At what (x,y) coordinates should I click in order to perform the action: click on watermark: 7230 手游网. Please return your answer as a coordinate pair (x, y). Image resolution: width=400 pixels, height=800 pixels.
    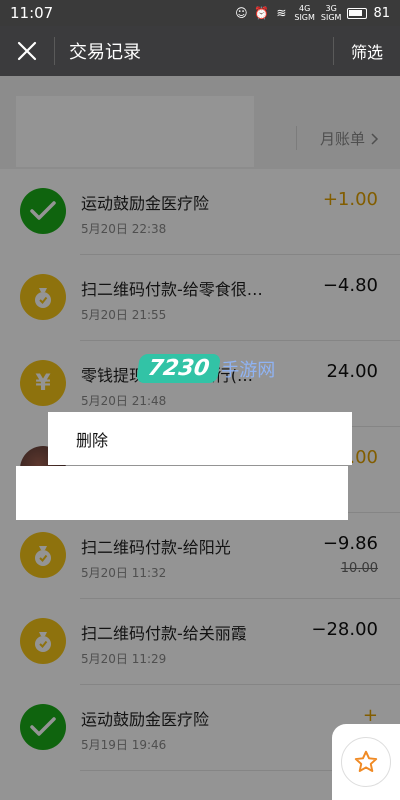
    Looking at the image, I should click on (205, 368).